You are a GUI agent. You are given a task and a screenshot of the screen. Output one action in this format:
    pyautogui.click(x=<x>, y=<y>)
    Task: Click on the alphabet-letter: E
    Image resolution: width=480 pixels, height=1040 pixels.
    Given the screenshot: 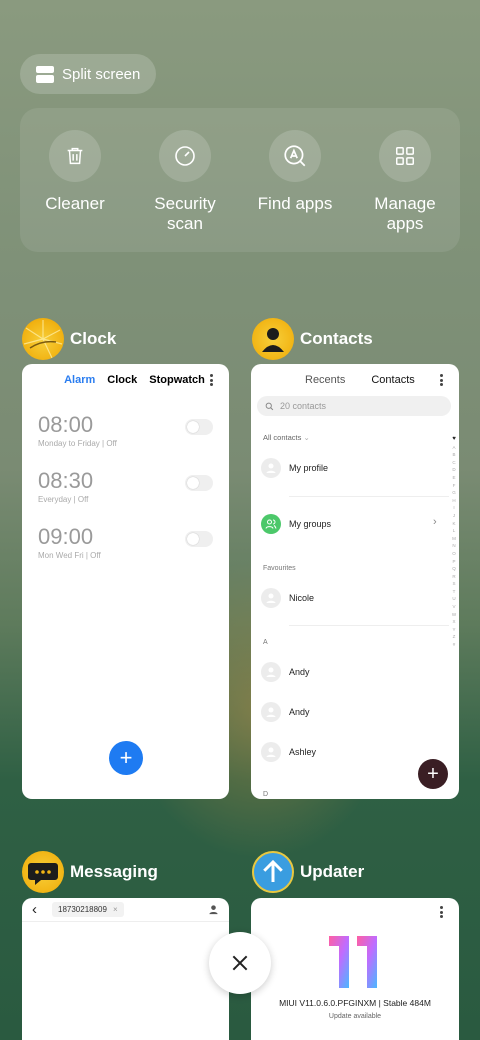 What is the action you would take?
    pyautogui.click(x=454, y=478)
    